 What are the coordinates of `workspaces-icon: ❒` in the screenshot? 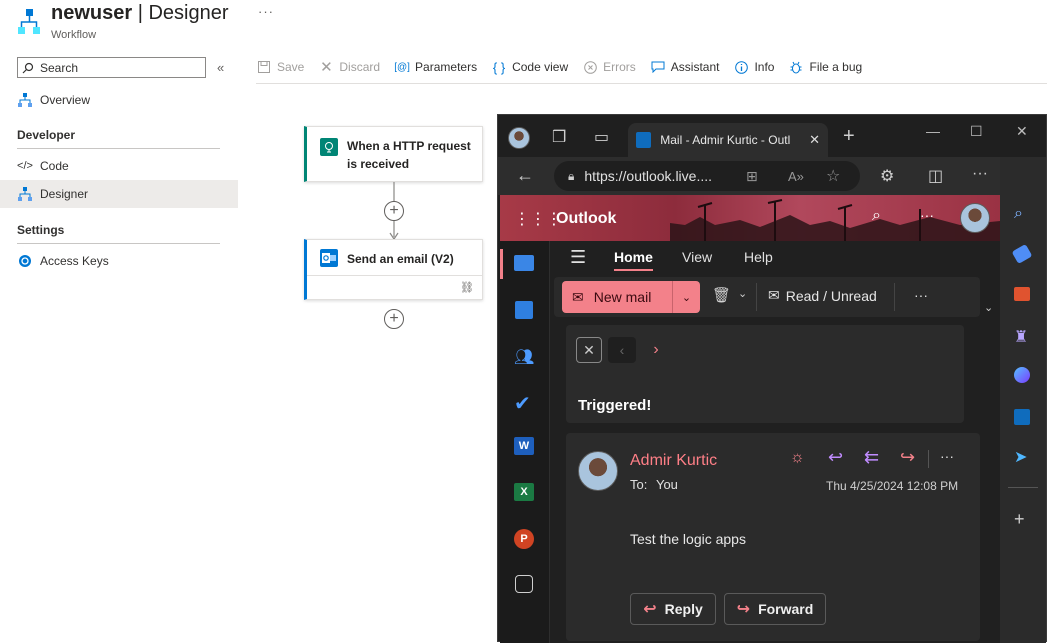 It's located at (559, 137).